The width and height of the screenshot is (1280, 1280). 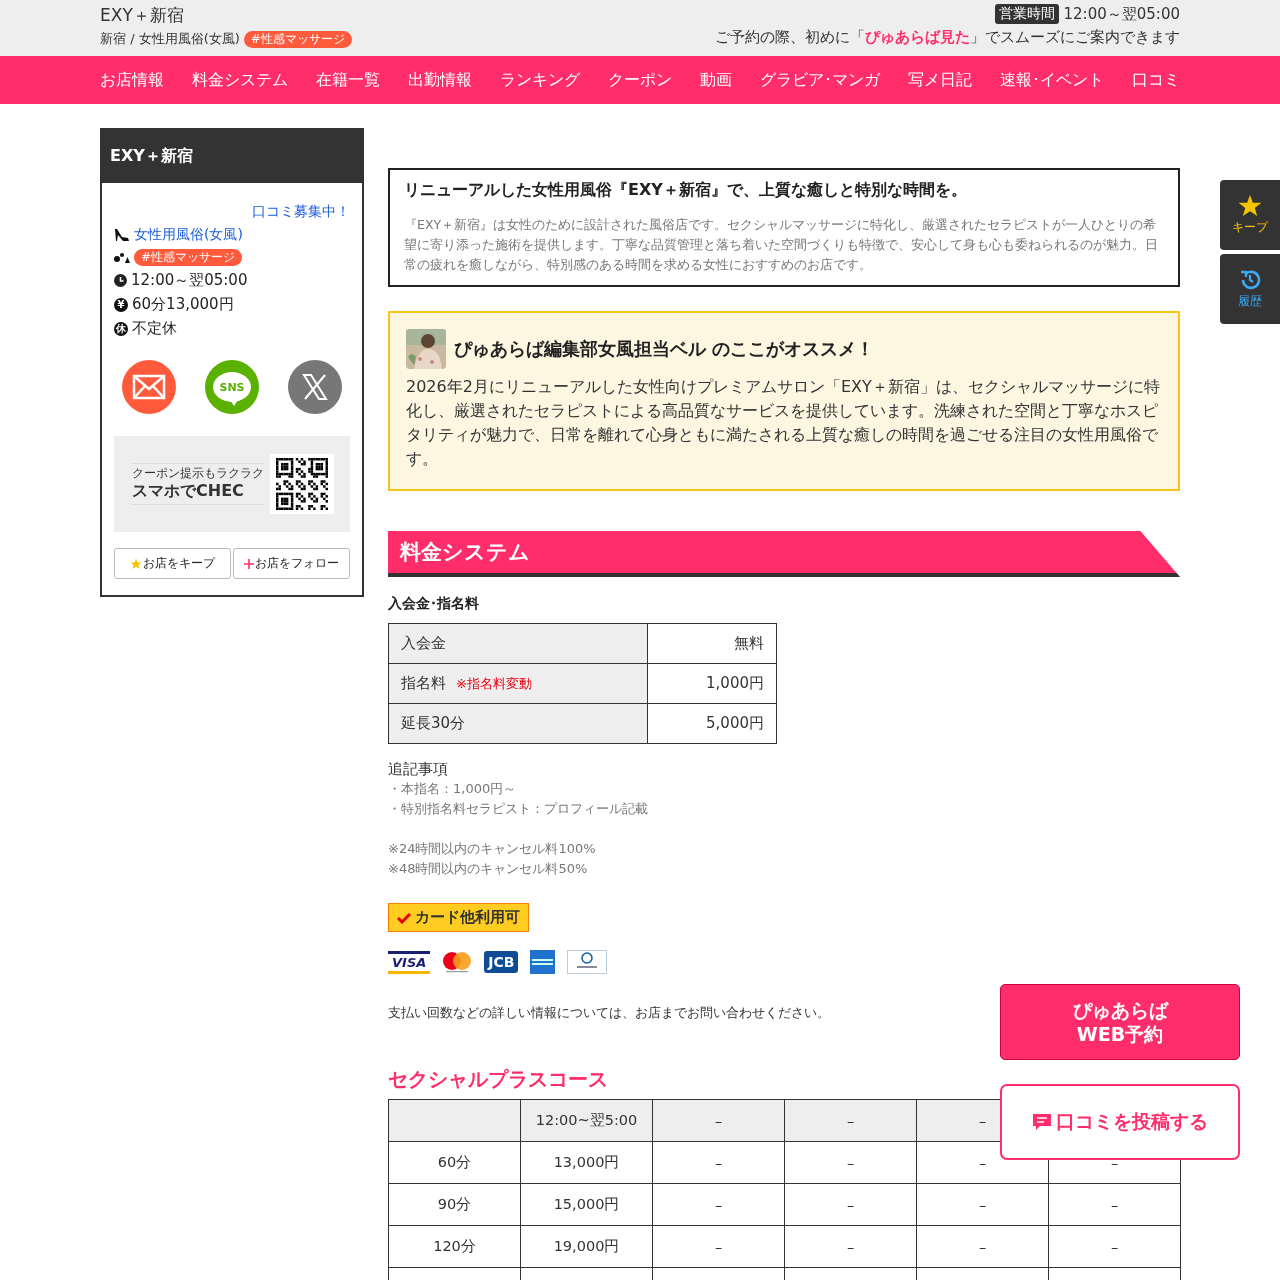 I want to click on shop-card-title: EXY＋新宿, so click(x=232, y=156).